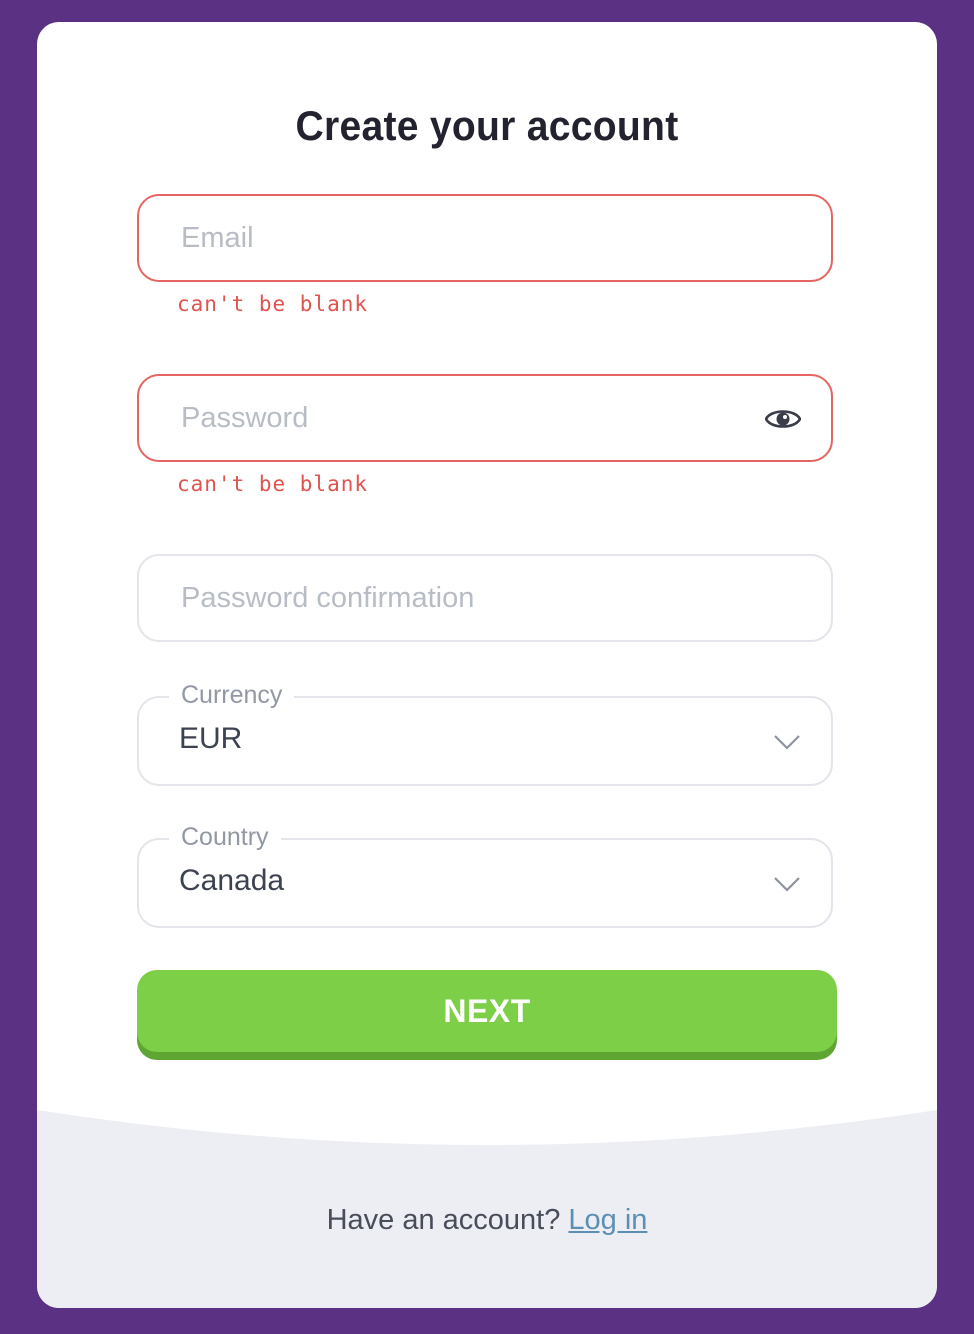 This screenshot has width=974, height=1334. I want to click on login-link: Log in, so click(607, 1220).